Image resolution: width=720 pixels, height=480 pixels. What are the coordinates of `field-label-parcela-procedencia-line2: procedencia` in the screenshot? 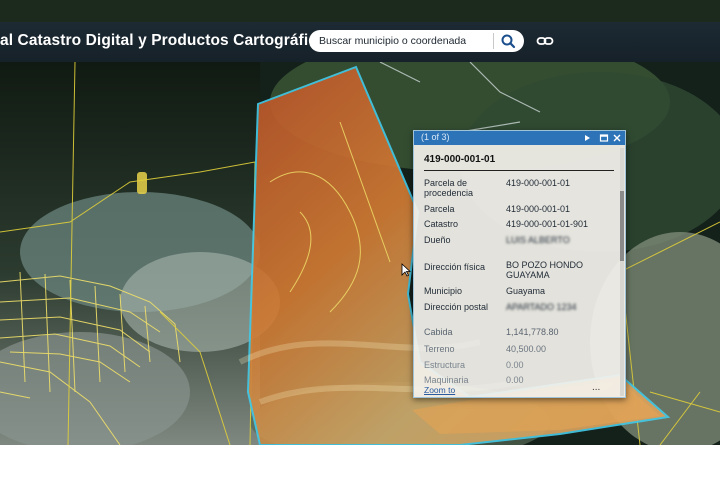 It's located at (449, 193).